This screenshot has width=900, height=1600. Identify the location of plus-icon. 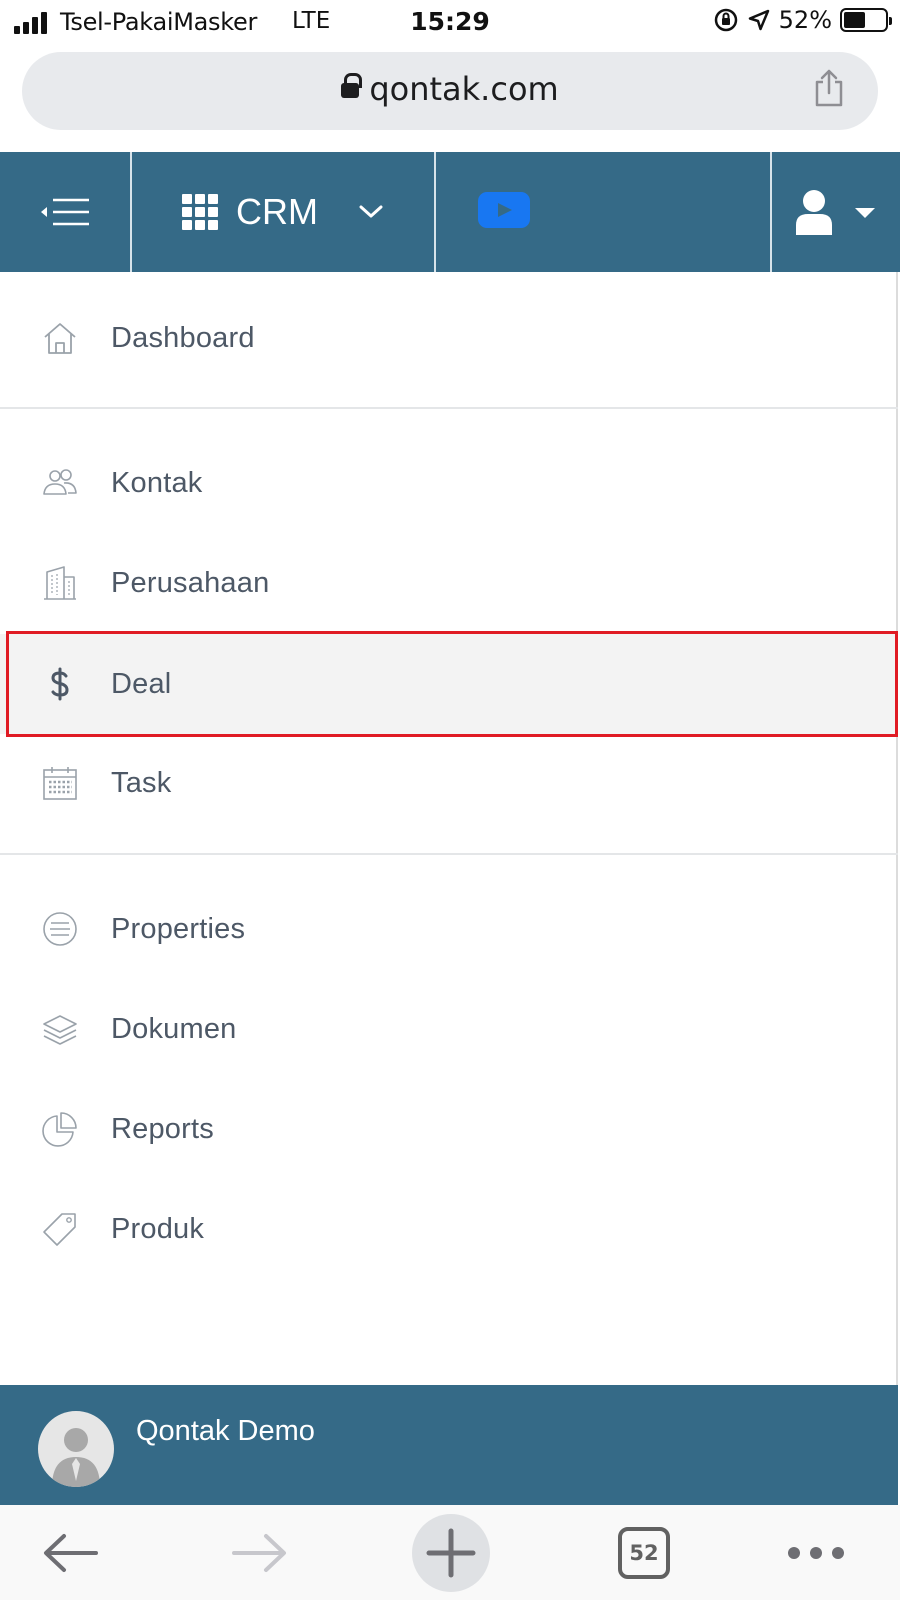
(451, 1553).